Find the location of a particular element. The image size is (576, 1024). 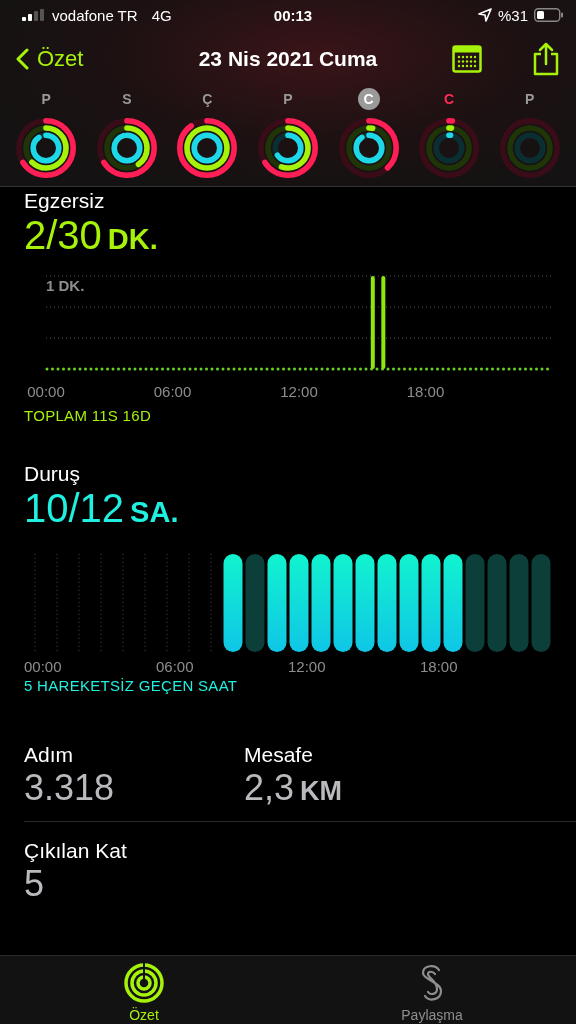

tab-item: Özet is located at coordinates (144, 990).